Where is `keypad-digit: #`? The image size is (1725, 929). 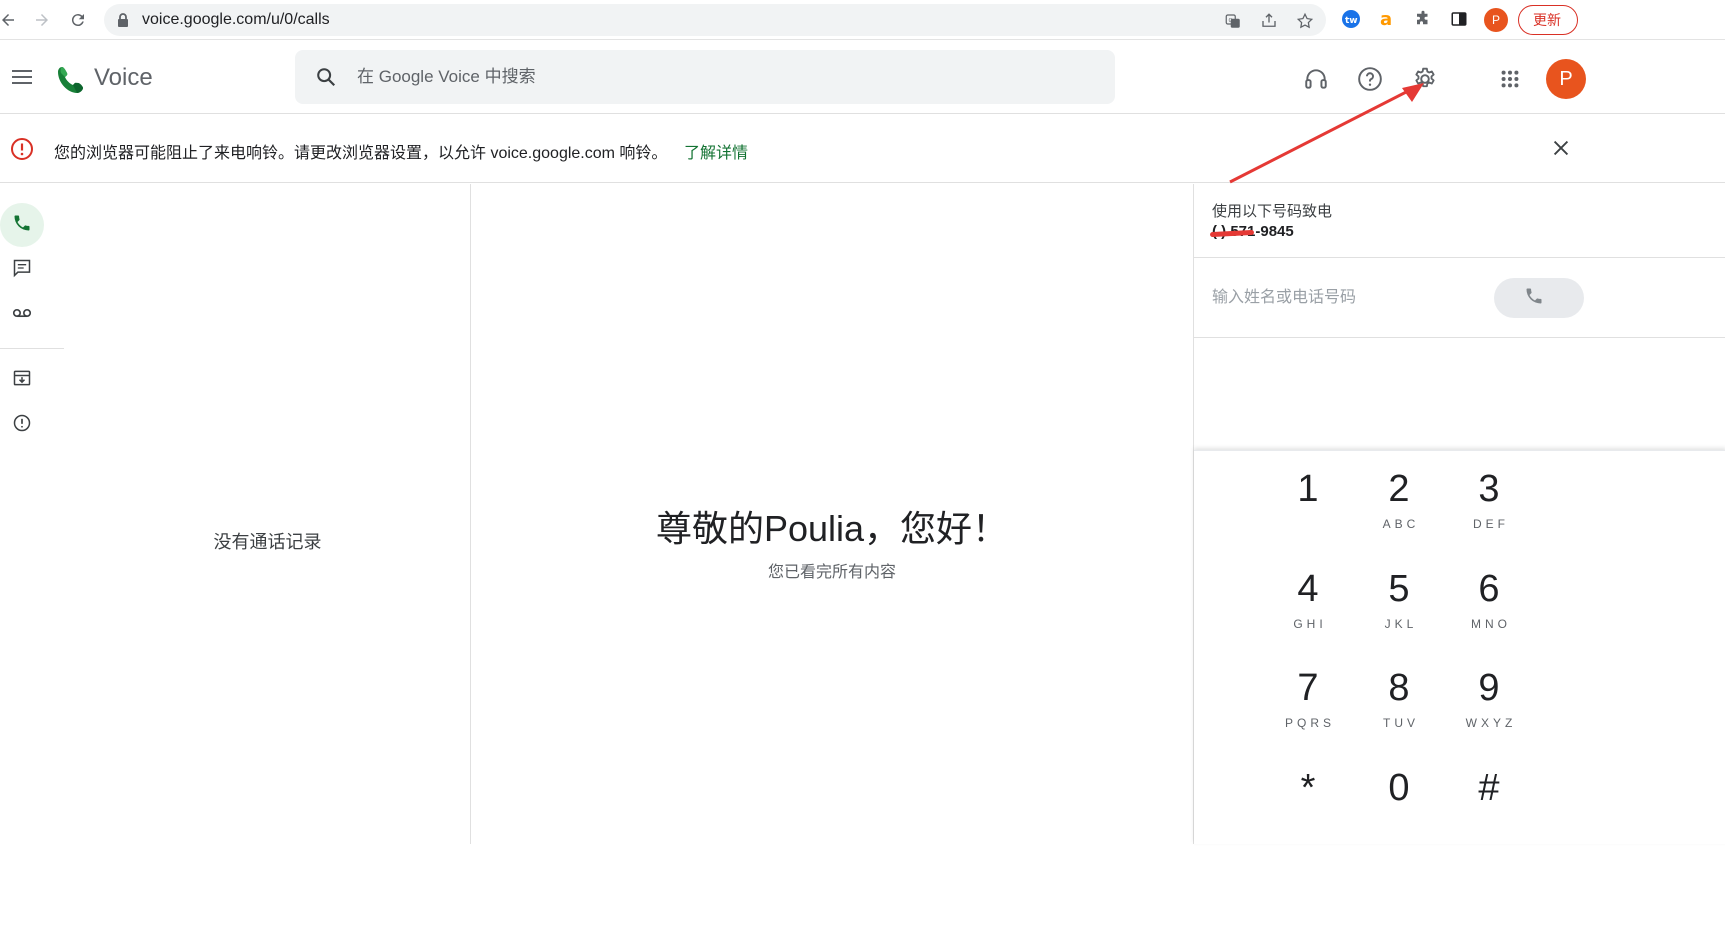
keypad-digit: # is located at coordinates (1489, 788).